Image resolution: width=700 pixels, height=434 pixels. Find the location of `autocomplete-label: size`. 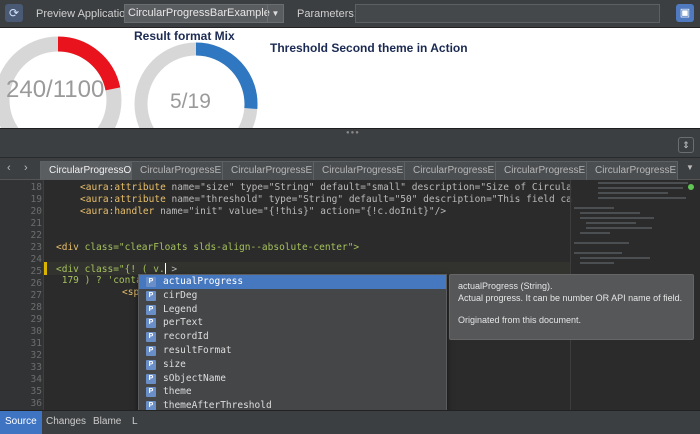

autocomplete-label: size is located at coordinates (174, 364).